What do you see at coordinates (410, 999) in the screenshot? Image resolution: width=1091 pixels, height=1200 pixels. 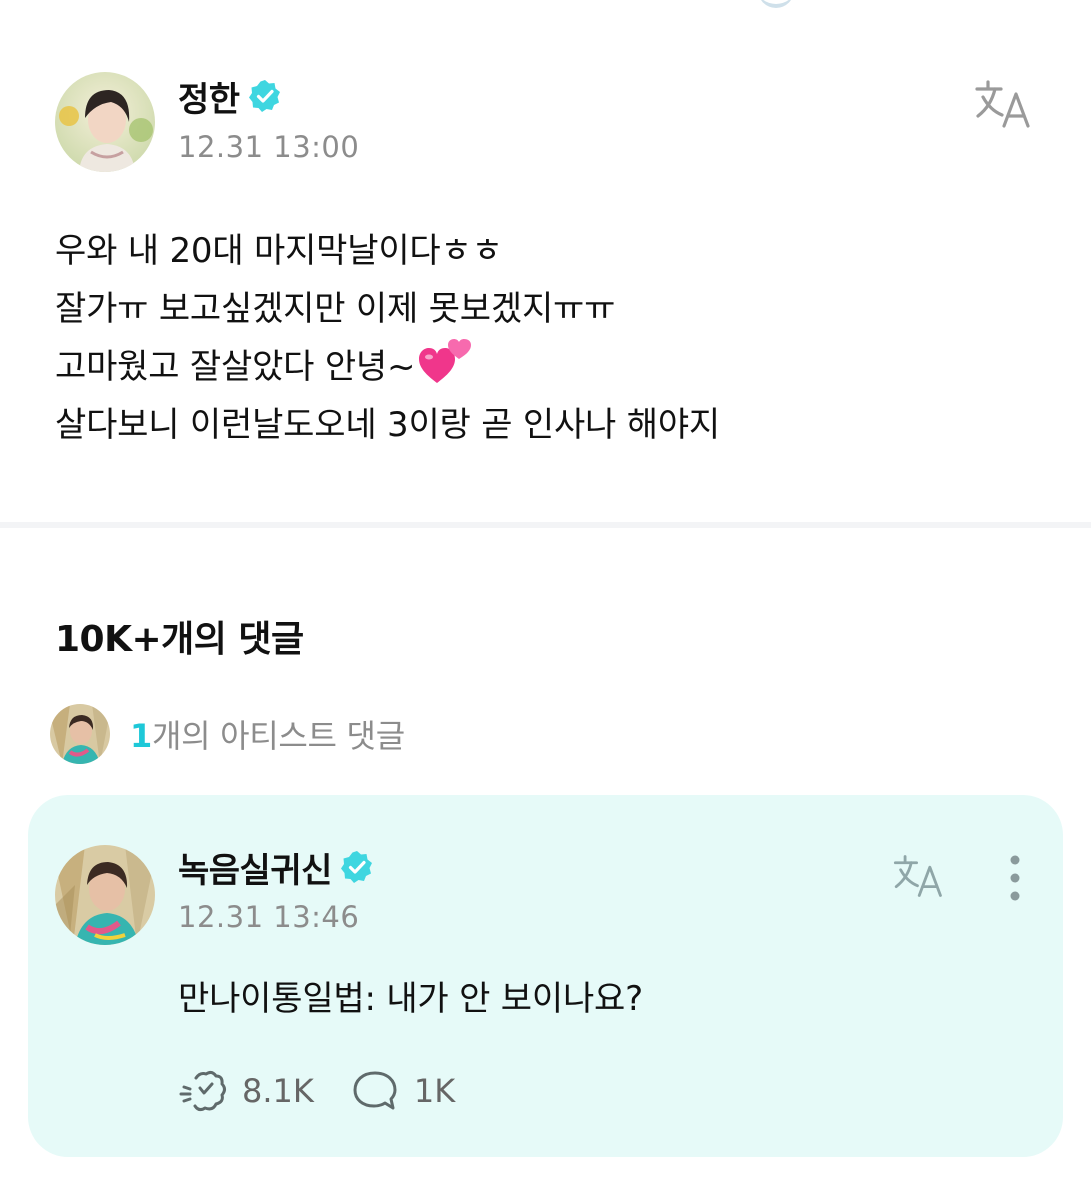 I see `comment-text: 만나이통일법: 내가 안 보이나요?` at bounding box center [410, 999].